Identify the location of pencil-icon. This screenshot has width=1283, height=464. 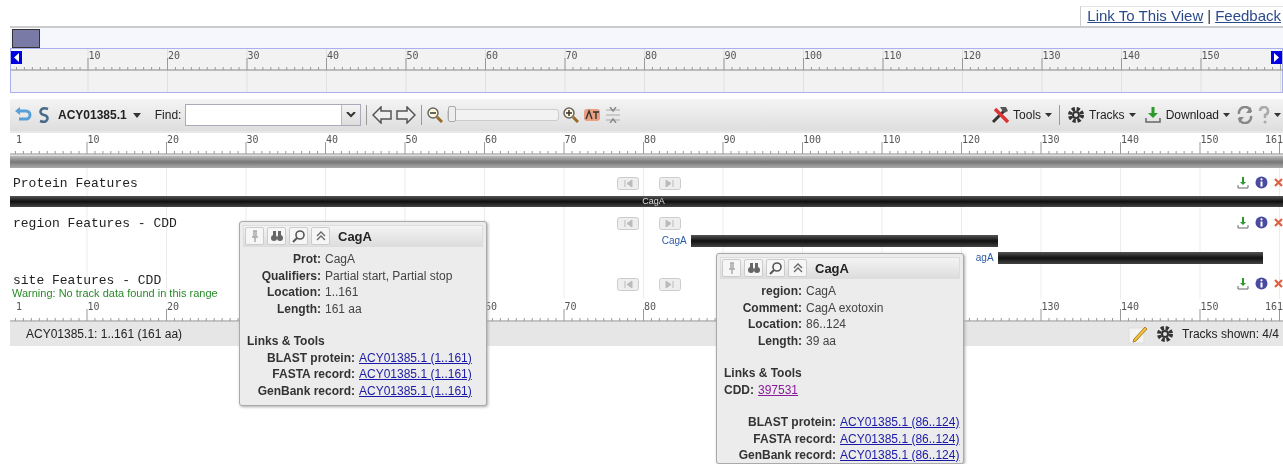
(1138, 334).